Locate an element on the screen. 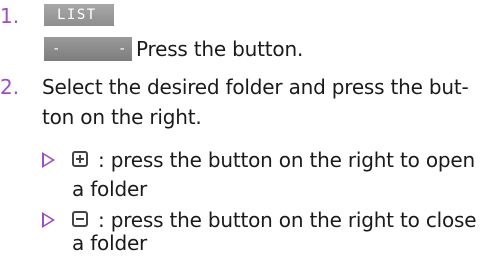  plus-vertical-stroke is located at coordinates (80, 159).